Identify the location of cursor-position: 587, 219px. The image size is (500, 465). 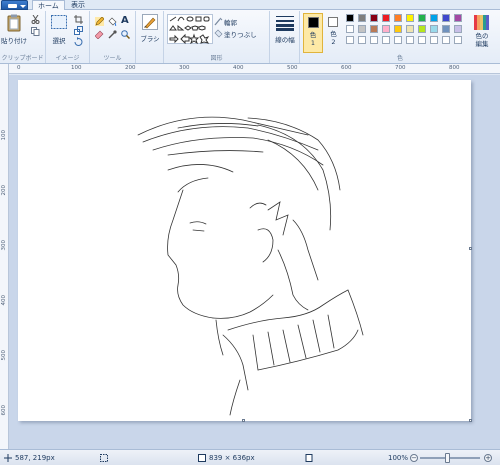
(35, 458).